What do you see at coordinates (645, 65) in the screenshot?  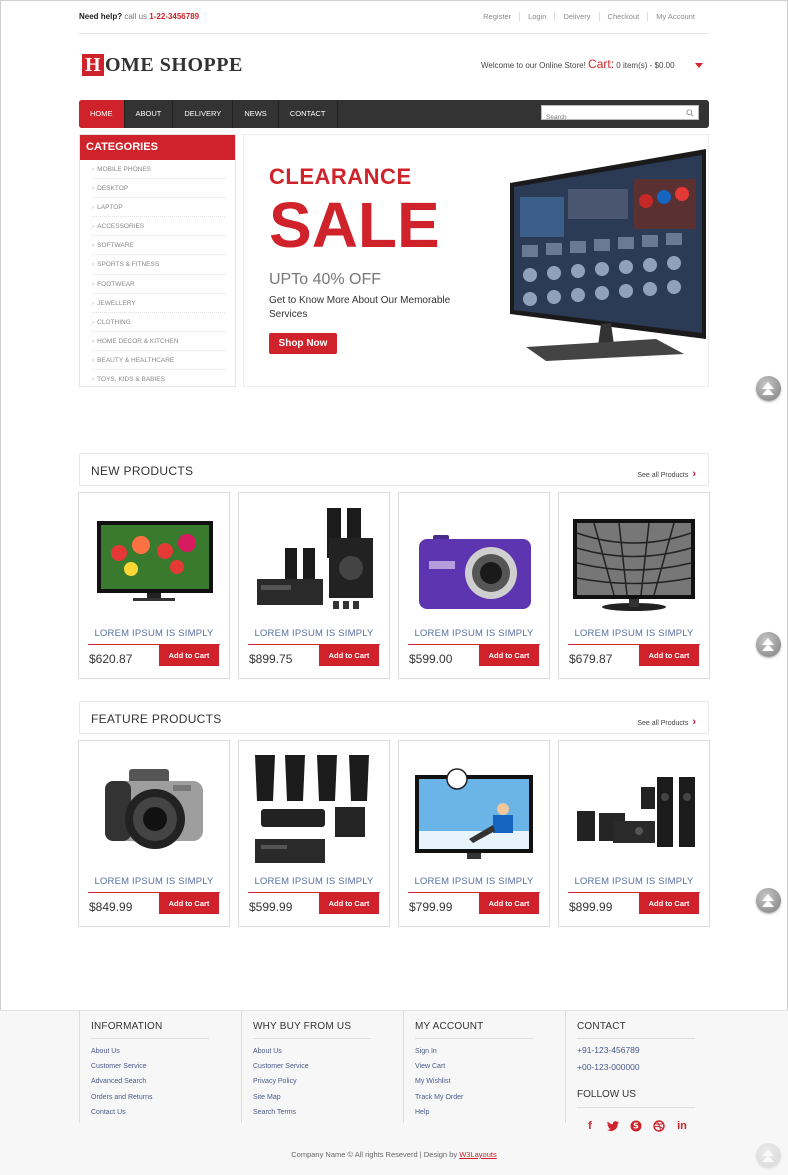 I see `cart-summary: 0 item(s) - $0.00` at bounding box center [645, 65].